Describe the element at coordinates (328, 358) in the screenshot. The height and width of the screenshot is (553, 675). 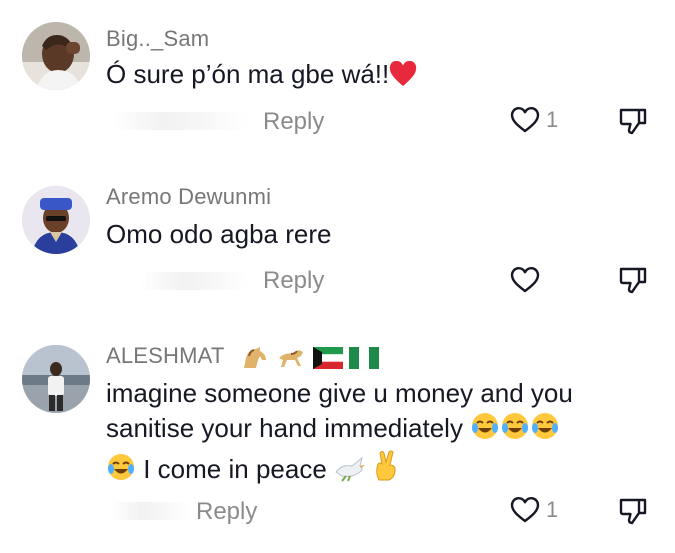
I see `kuwait-flag-icon` at that location.